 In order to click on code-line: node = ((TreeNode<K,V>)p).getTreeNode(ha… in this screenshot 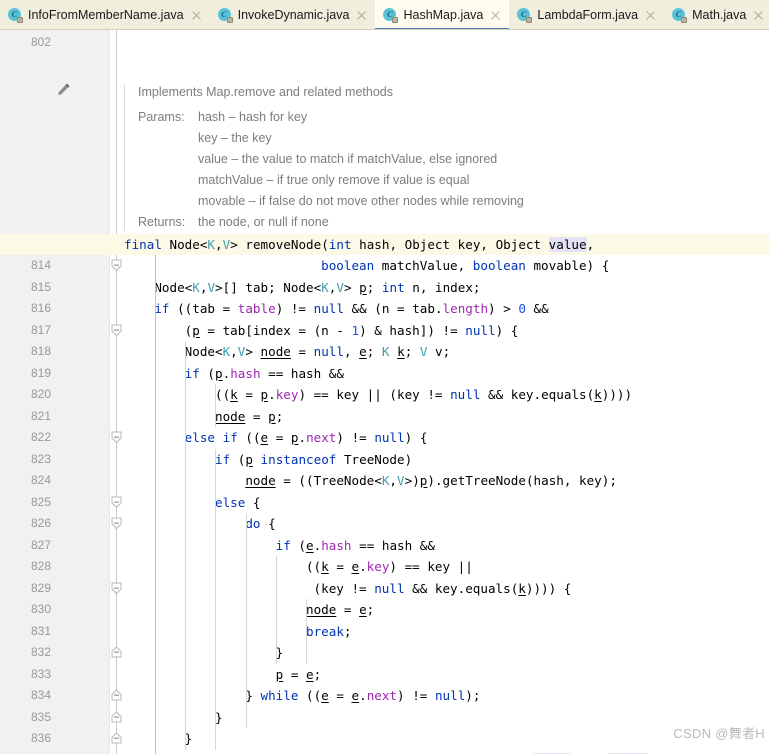, I will do `click(370, 481)`.